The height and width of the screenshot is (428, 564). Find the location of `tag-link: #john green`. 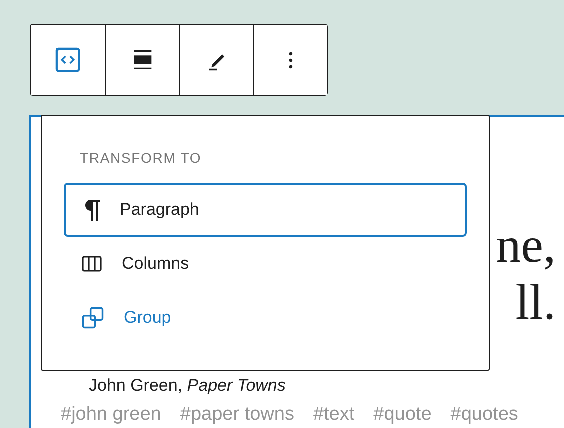

tag-link: #john green is located at coordinates (111, 414).